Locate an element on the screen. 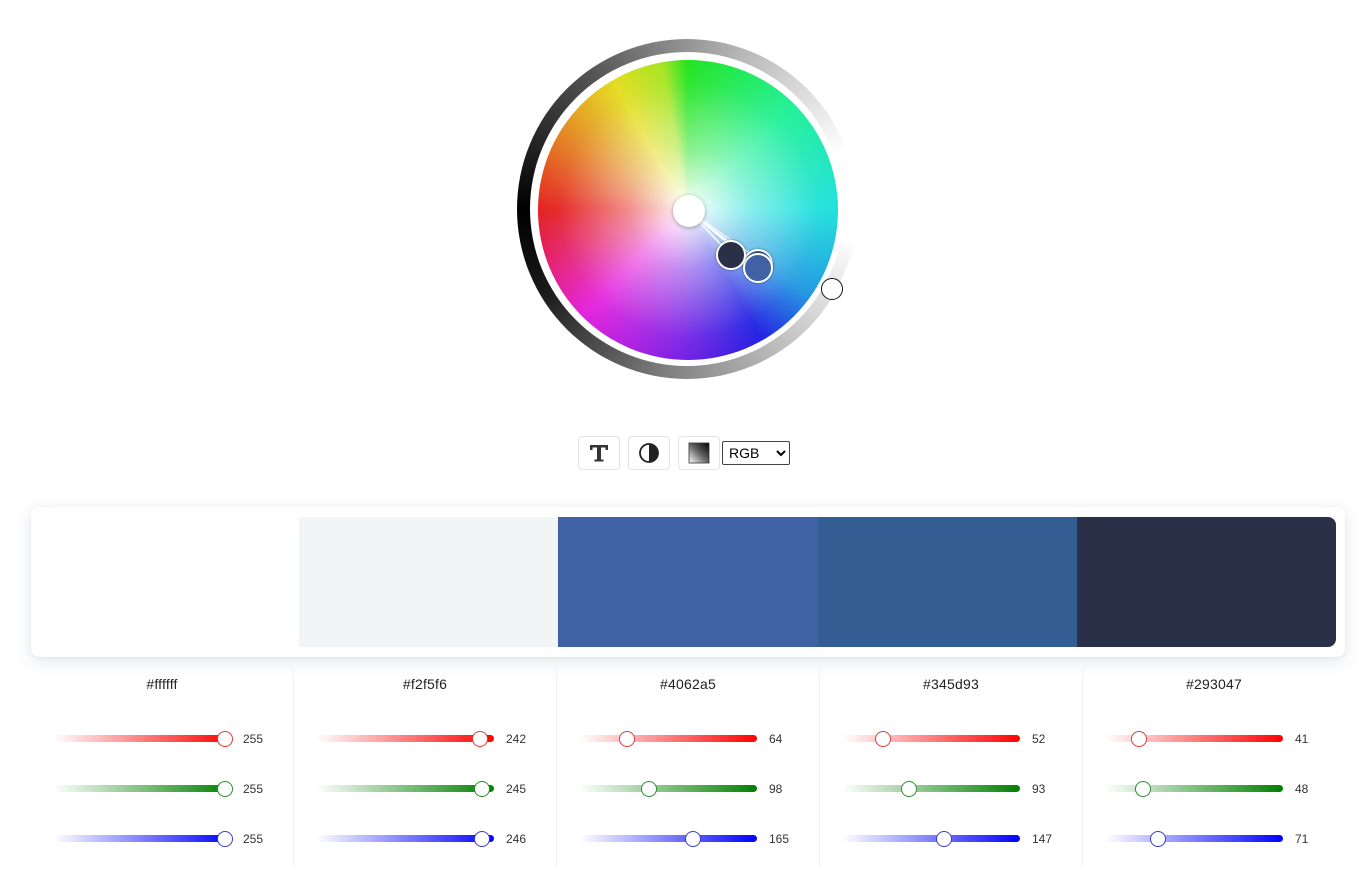  green-value: 93 is located at coordinates (1039, 789).